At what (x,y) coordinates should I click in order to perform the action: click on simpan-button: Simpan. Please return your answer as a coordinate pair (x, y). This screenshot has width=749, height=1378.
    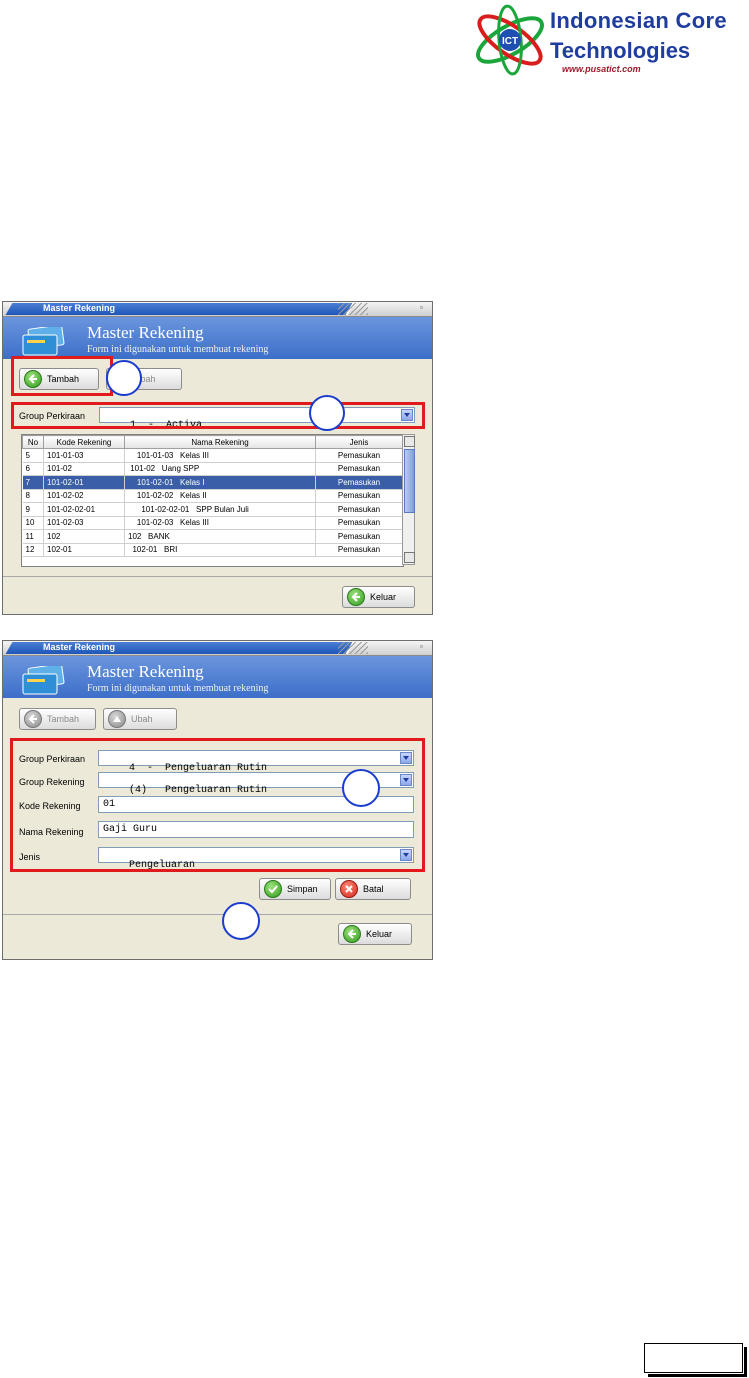
    Looking at the image, I should click on (295, 889).